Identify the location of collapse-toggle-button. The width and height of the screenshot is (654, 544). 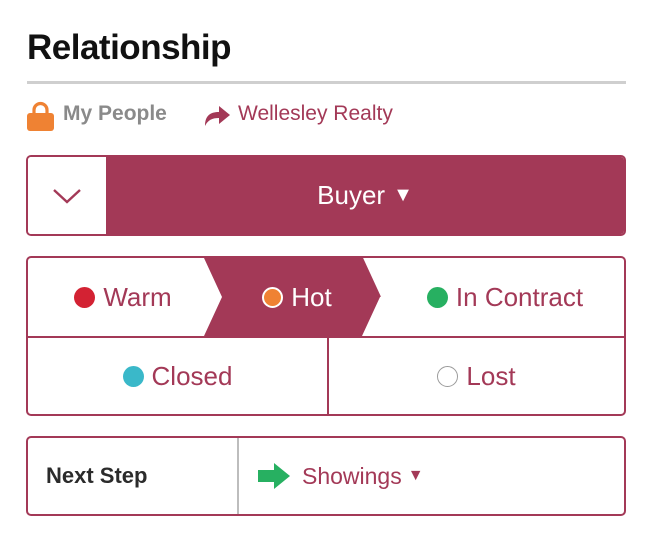
(67, 195).